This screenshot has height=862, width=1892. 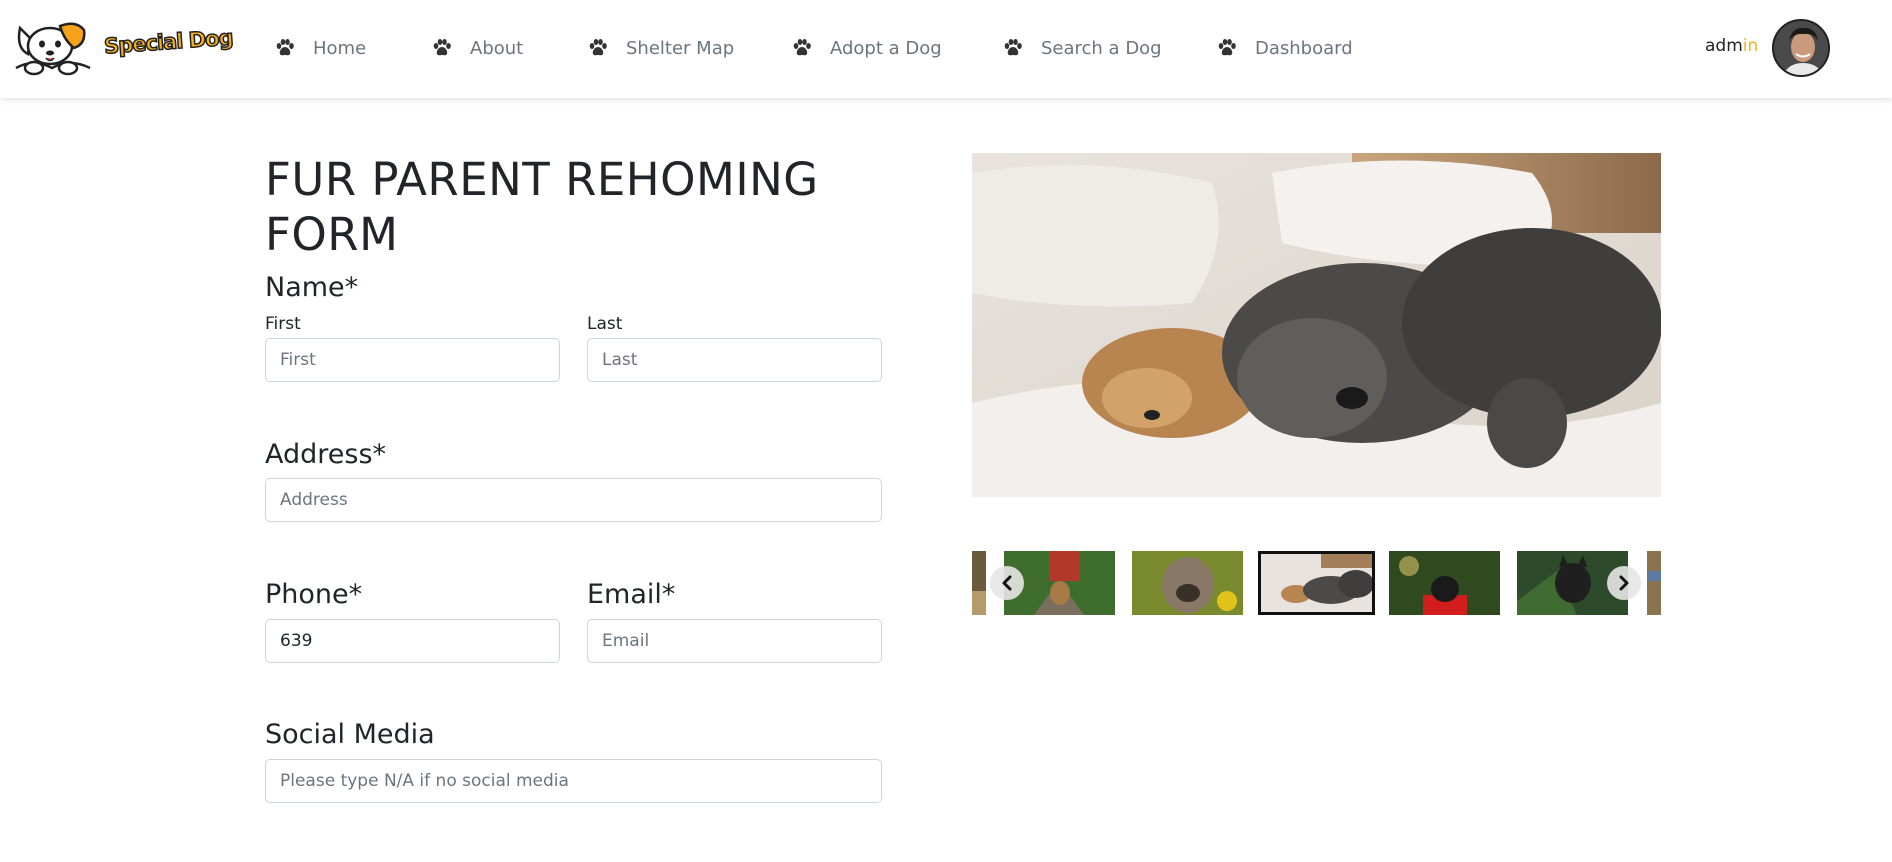 I want to click on chevron-right-icon, so click(x=1624, y=583).